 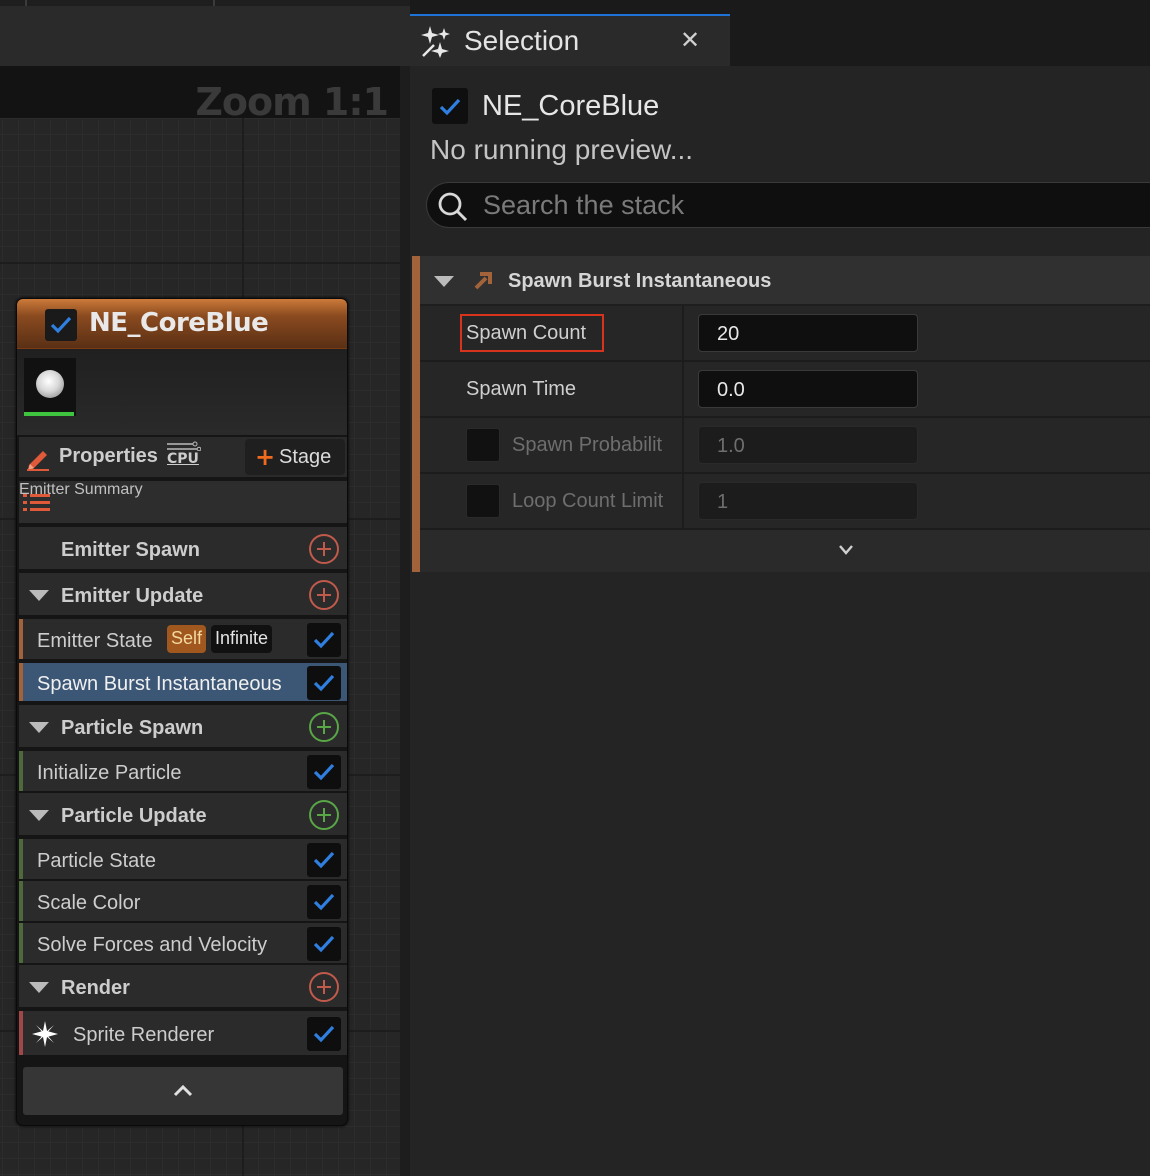 I want to click on module-accent-bar, so click(x=416, y=414).